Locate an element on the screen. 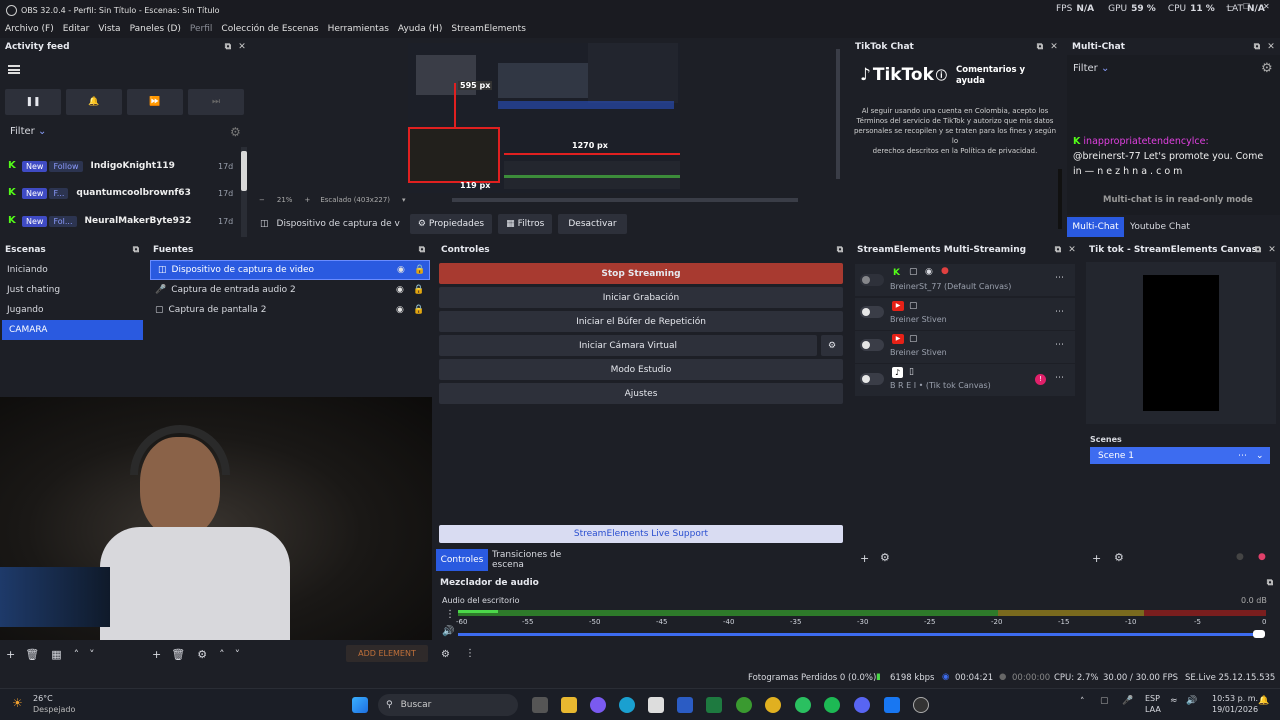 Image resolution: width=1280 pixels, height=720 pixels. obs-taskbar-icon is located at coordinates (921, 705).